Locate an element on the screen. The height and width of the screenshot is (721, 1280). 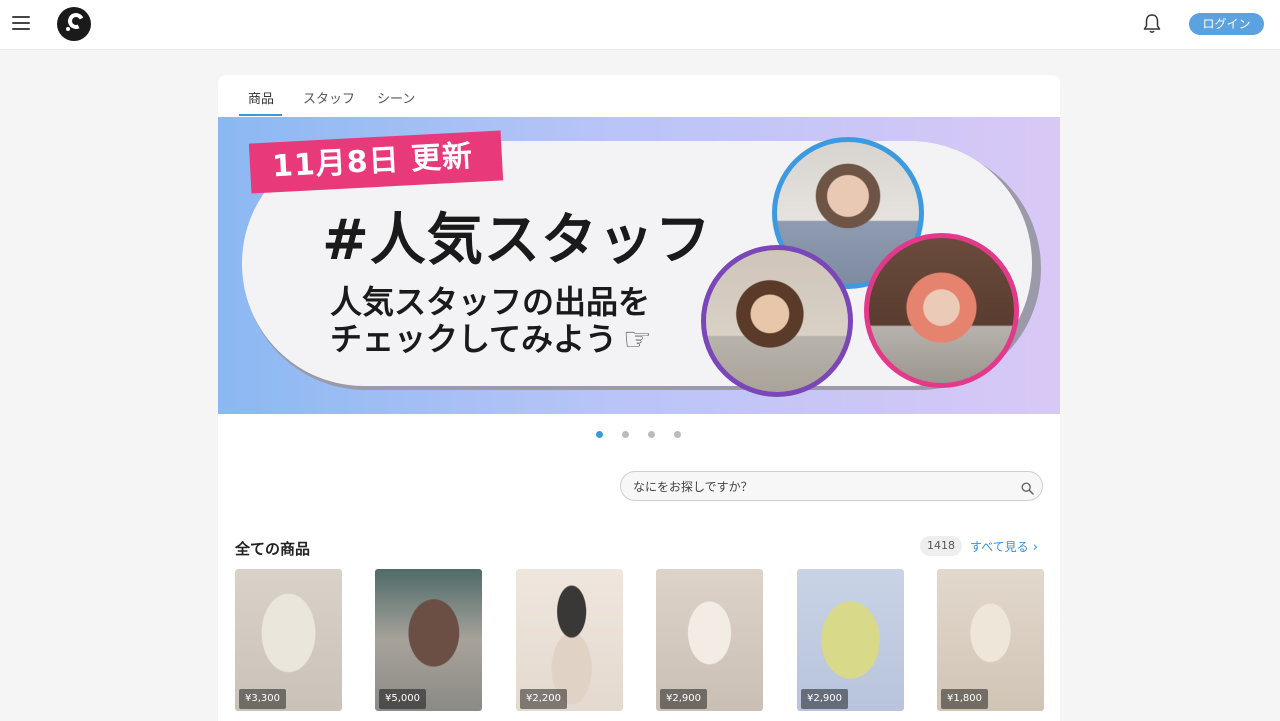
brand-logo is located at coordinates (74, 24).